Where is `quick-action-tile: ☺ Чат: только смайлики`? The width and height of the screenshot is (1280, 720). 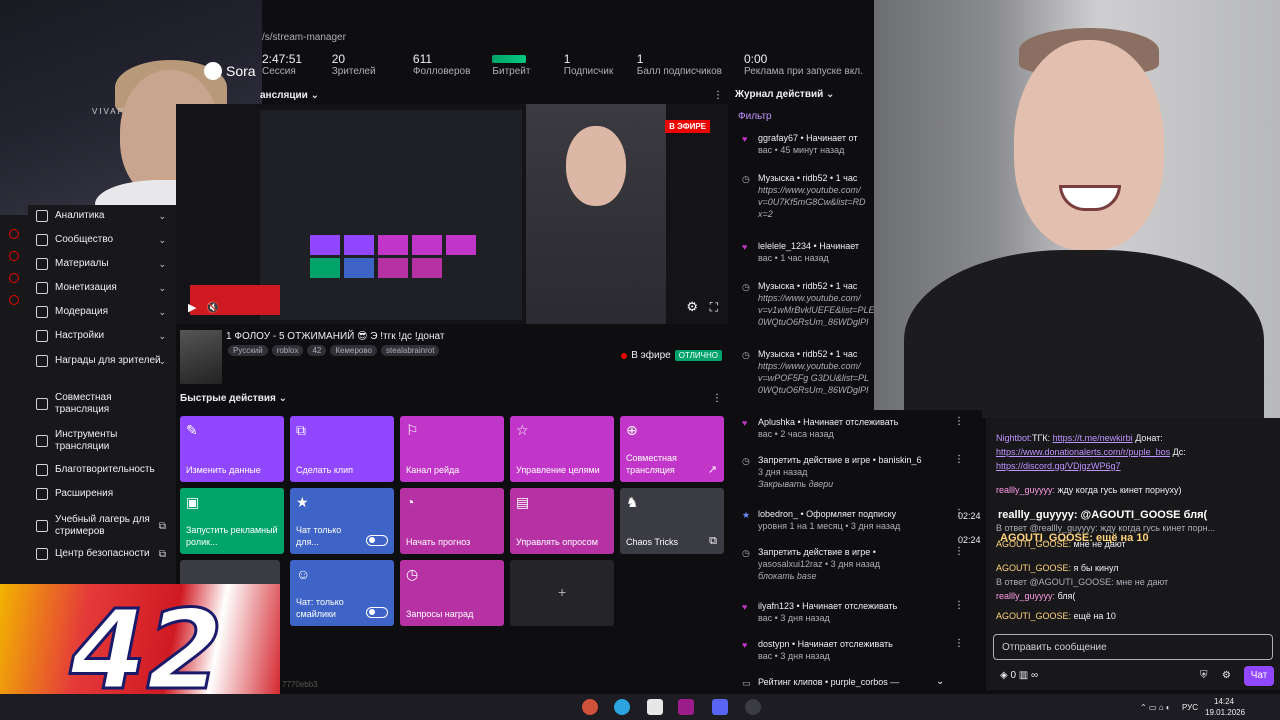 quick-action-tile: ☺ Чат: только смайлики is located at coordinates (342, 593).